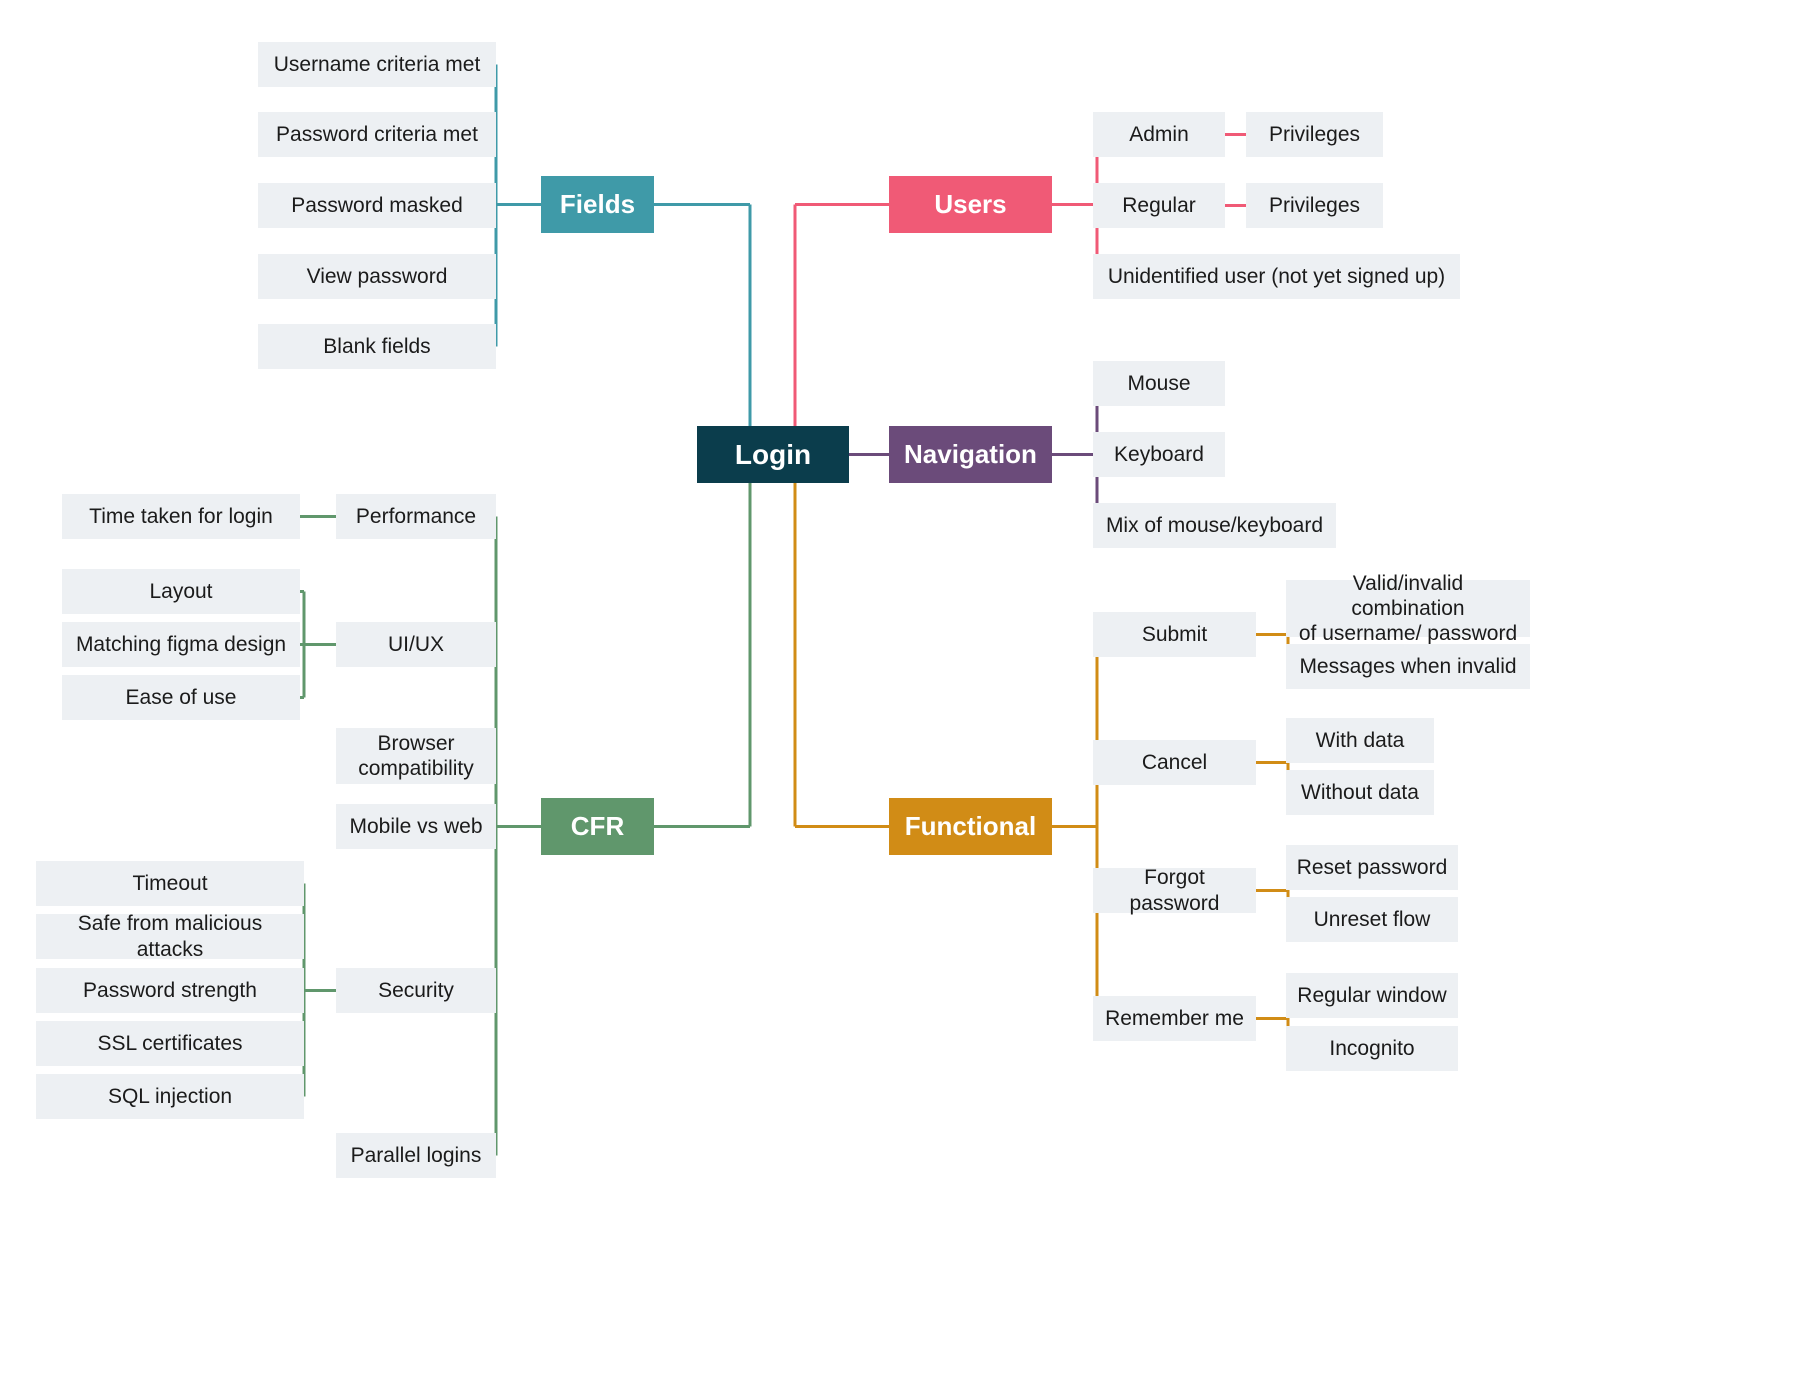  Describe the element at coordinates (377, 205) in the screenshot. I see `leaf-node-password-masked: Password masked` at that location.